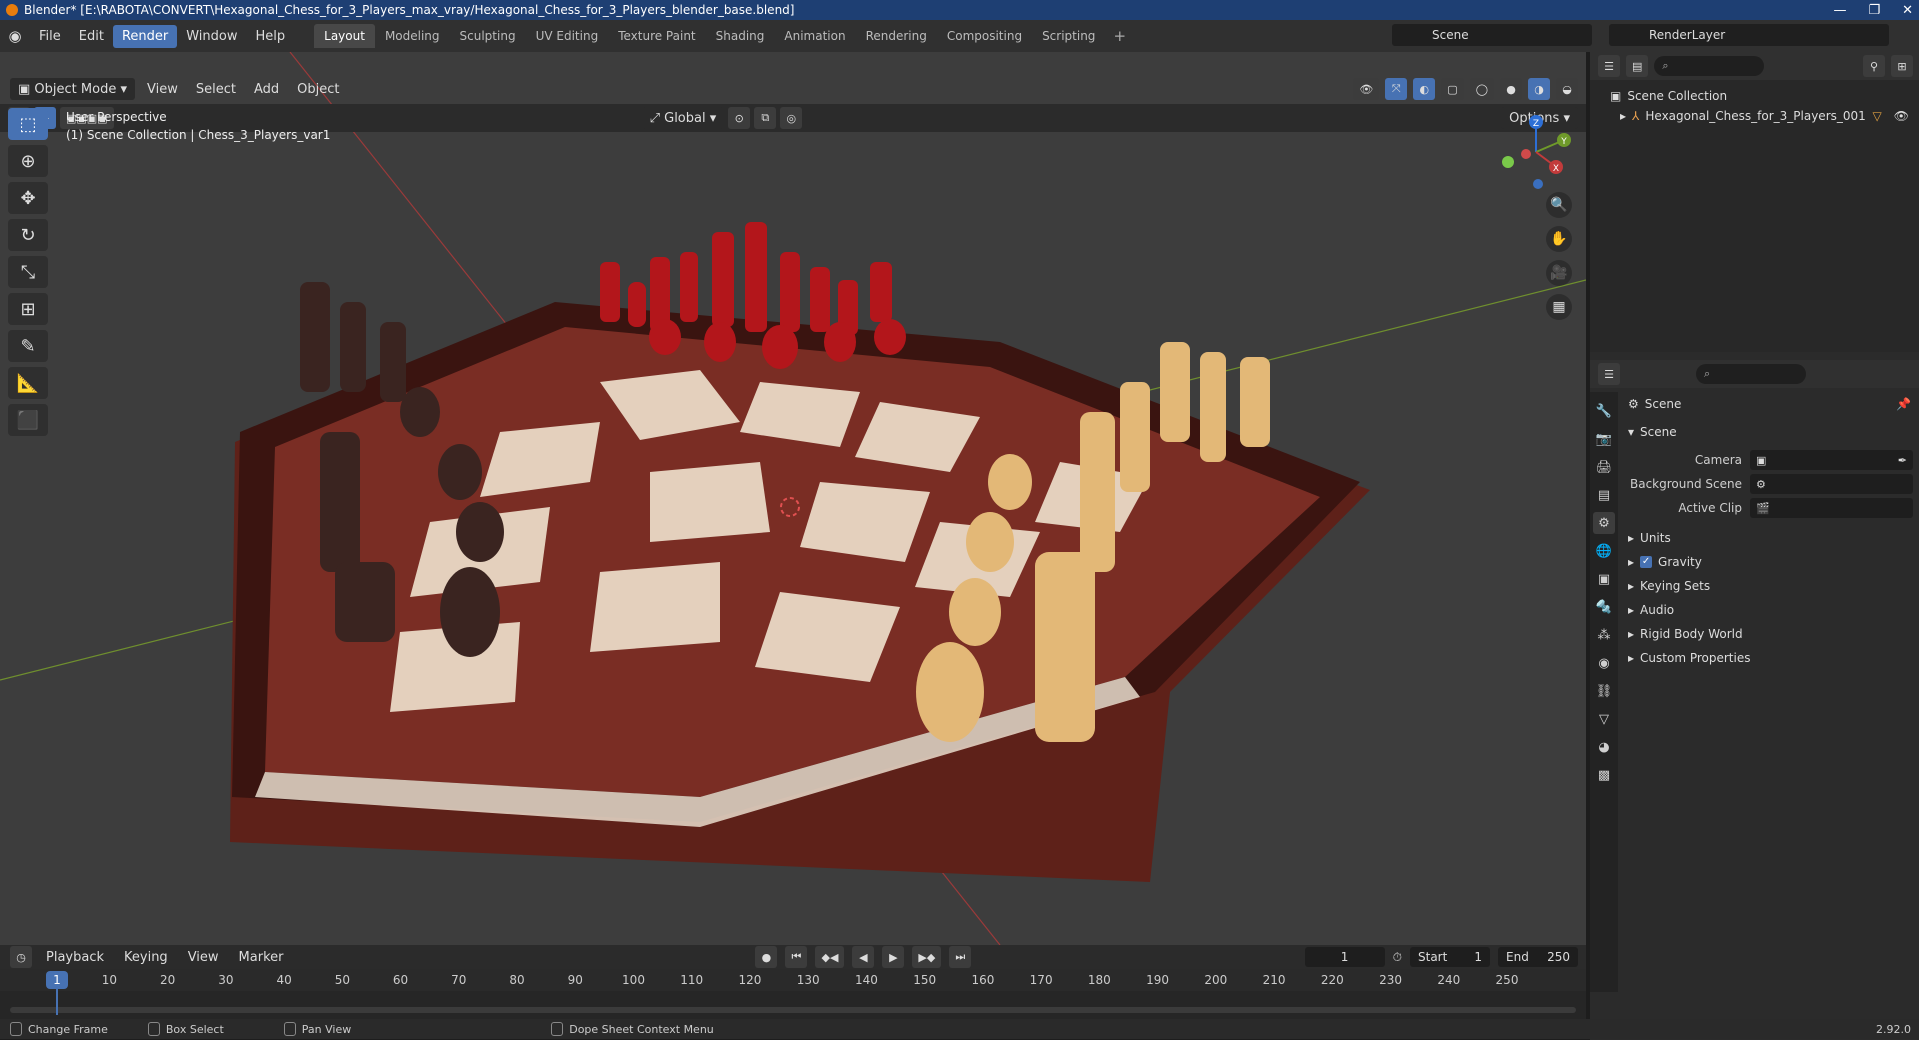 This screenshot has width=1919, height=1040. I want to click on blender-menu-icon: ◉, so click(15, 36).